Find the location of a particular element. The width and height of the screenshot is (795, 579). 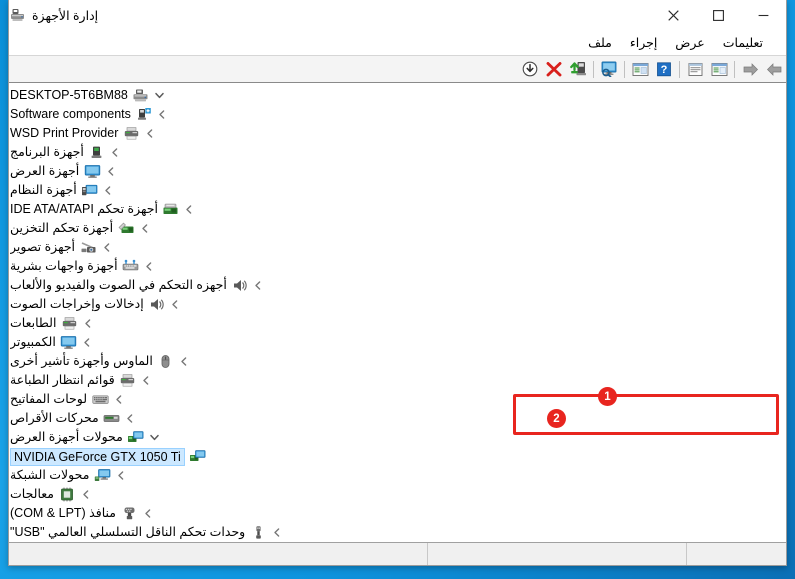

tree-row-software-devices: أجهزة البرنامج is located at coordinates (66, 152).